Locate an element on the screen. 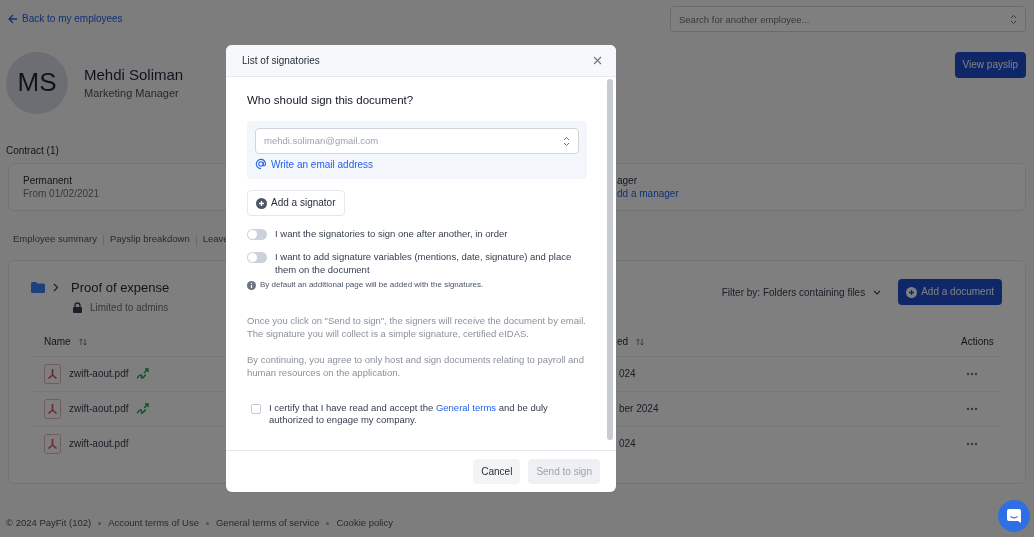  table-cell: ber 2024 is located at coordinates (639, 409).